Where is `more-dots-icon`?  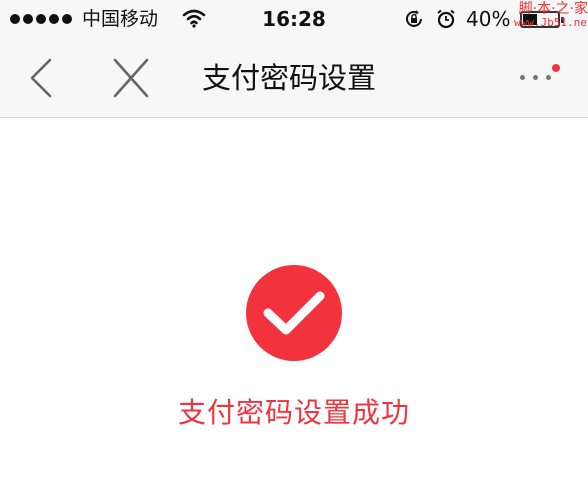 more-dots-icon is located at coordinates (540, 78).